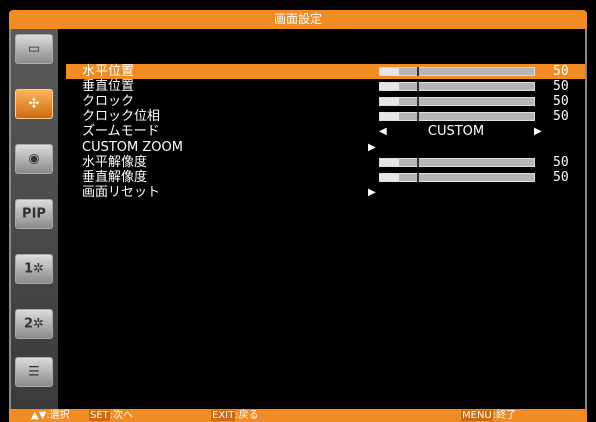  I want to click on frame-right-border, so click(586, 219).